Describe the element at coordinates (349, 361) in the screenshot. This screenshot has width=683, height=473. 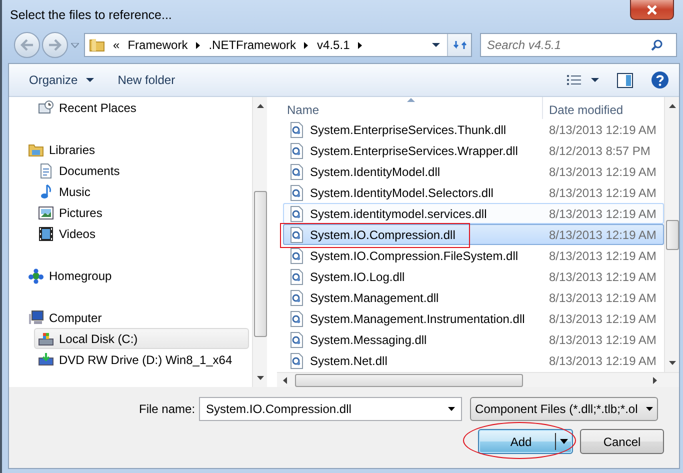
I see `file-name: System.Net.dll` at that location.